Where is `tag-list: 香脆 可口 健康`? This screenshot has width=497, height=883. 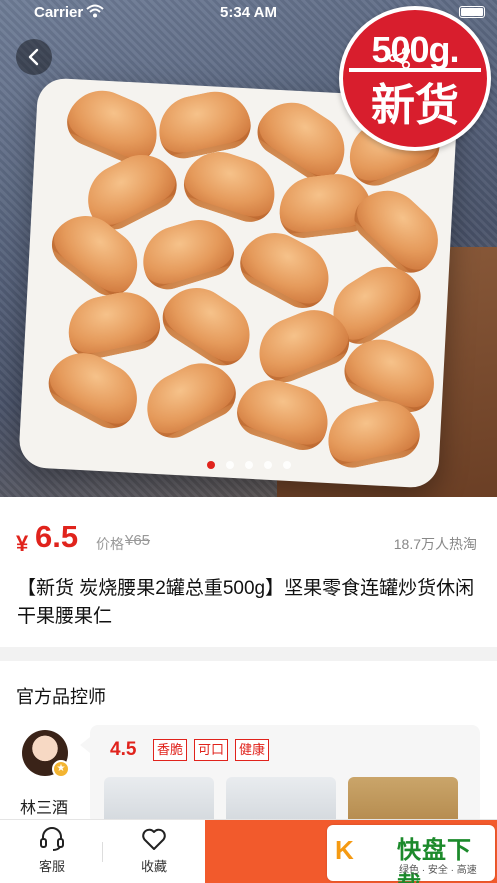 tag-list: 香脆 可口 健康 is located at coordinates (211, 750).